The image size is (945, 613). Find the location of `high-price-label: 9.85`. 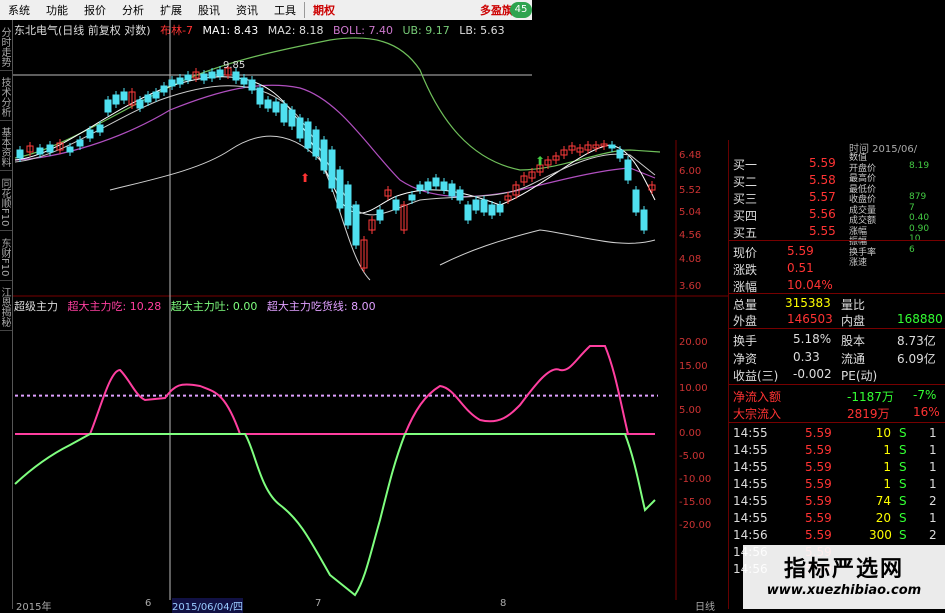

high-price-label: 9.85 is located at coordinates (234, 65).